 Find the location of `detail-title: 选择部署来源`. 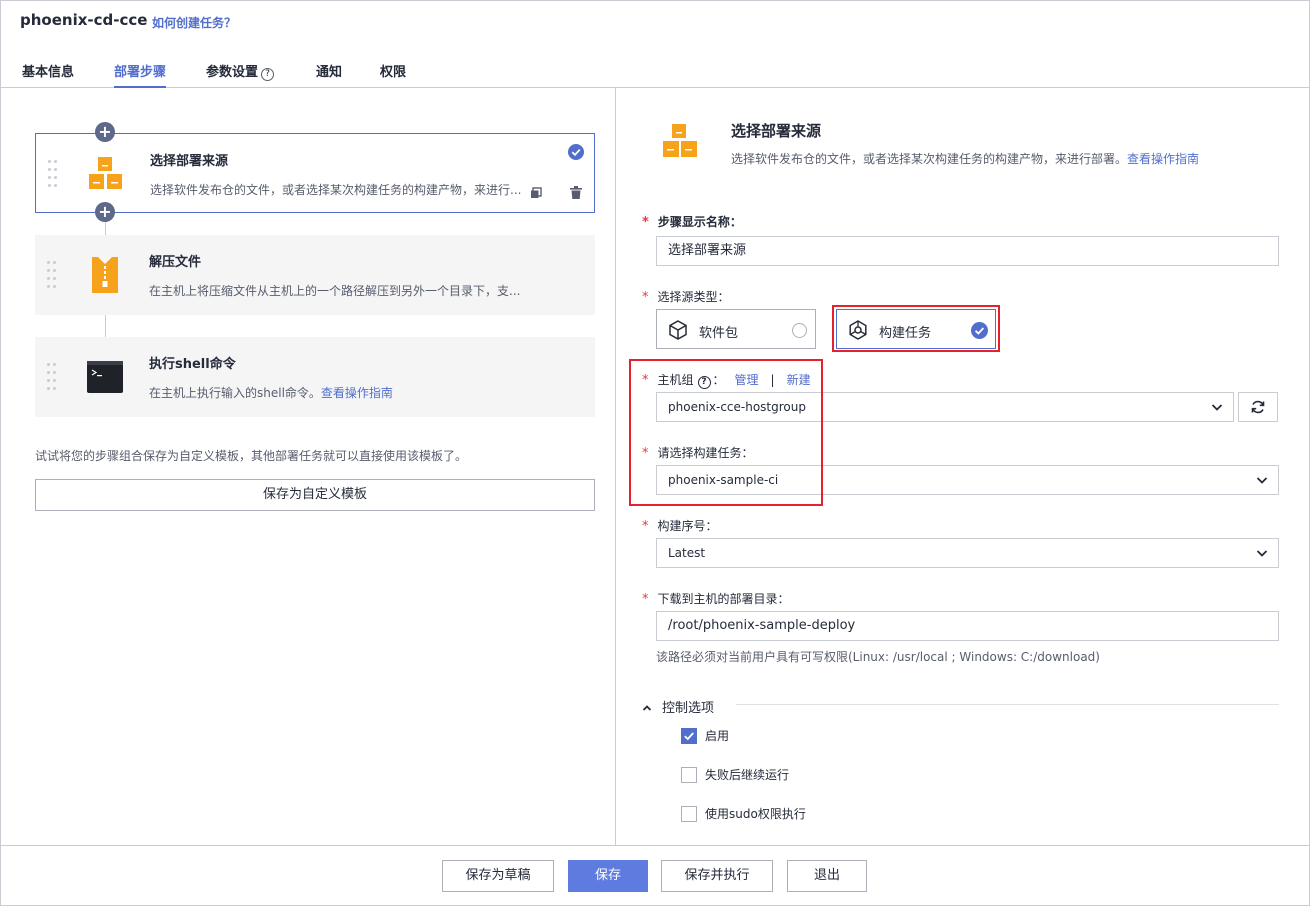

detail-title: 选择部署来源 is located at coordinates (776, 131).